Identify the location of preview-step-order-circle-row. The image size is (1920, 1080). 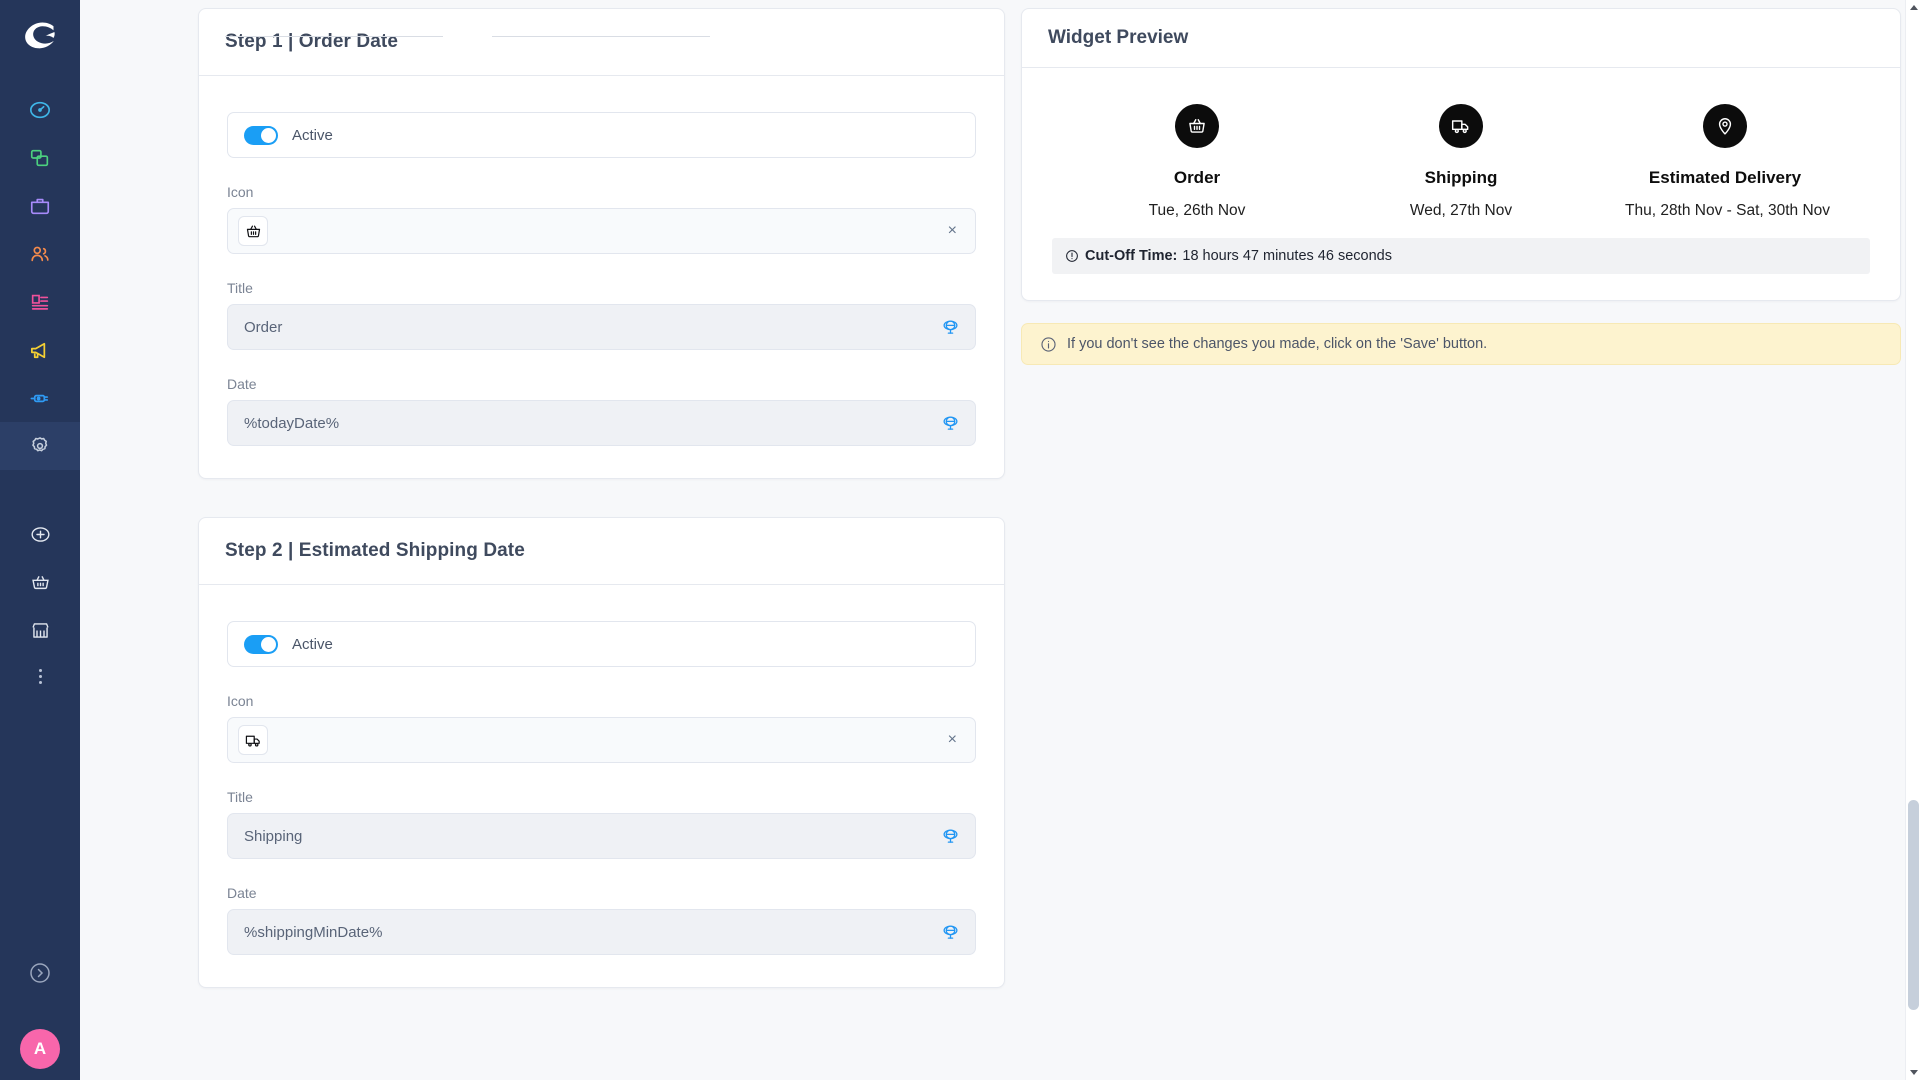
(1197, 126).